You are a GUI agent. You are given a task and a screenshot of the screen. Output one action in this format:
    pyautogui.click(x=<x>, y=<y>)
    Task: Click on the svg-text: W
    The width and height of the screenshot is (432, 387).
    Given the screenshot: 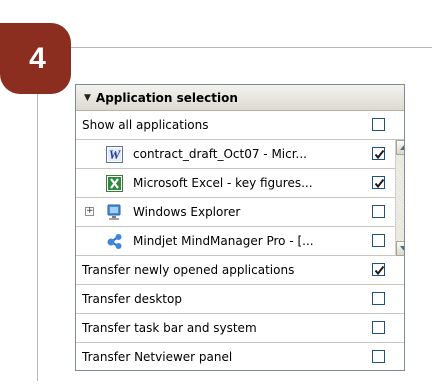 What is the action you would take?
    pyautogui.click(x=115, y=154)
    